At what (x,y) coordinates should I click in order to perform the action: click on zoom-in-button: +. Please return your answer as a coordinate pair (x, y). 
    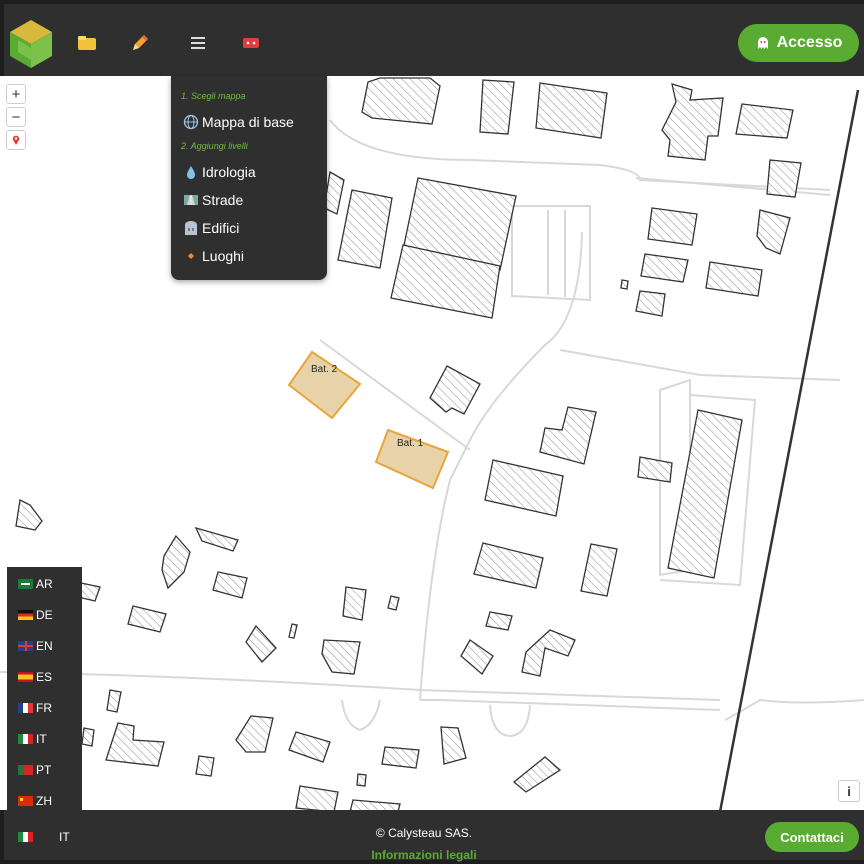
    Looking at the image, I should click on (16, 94).